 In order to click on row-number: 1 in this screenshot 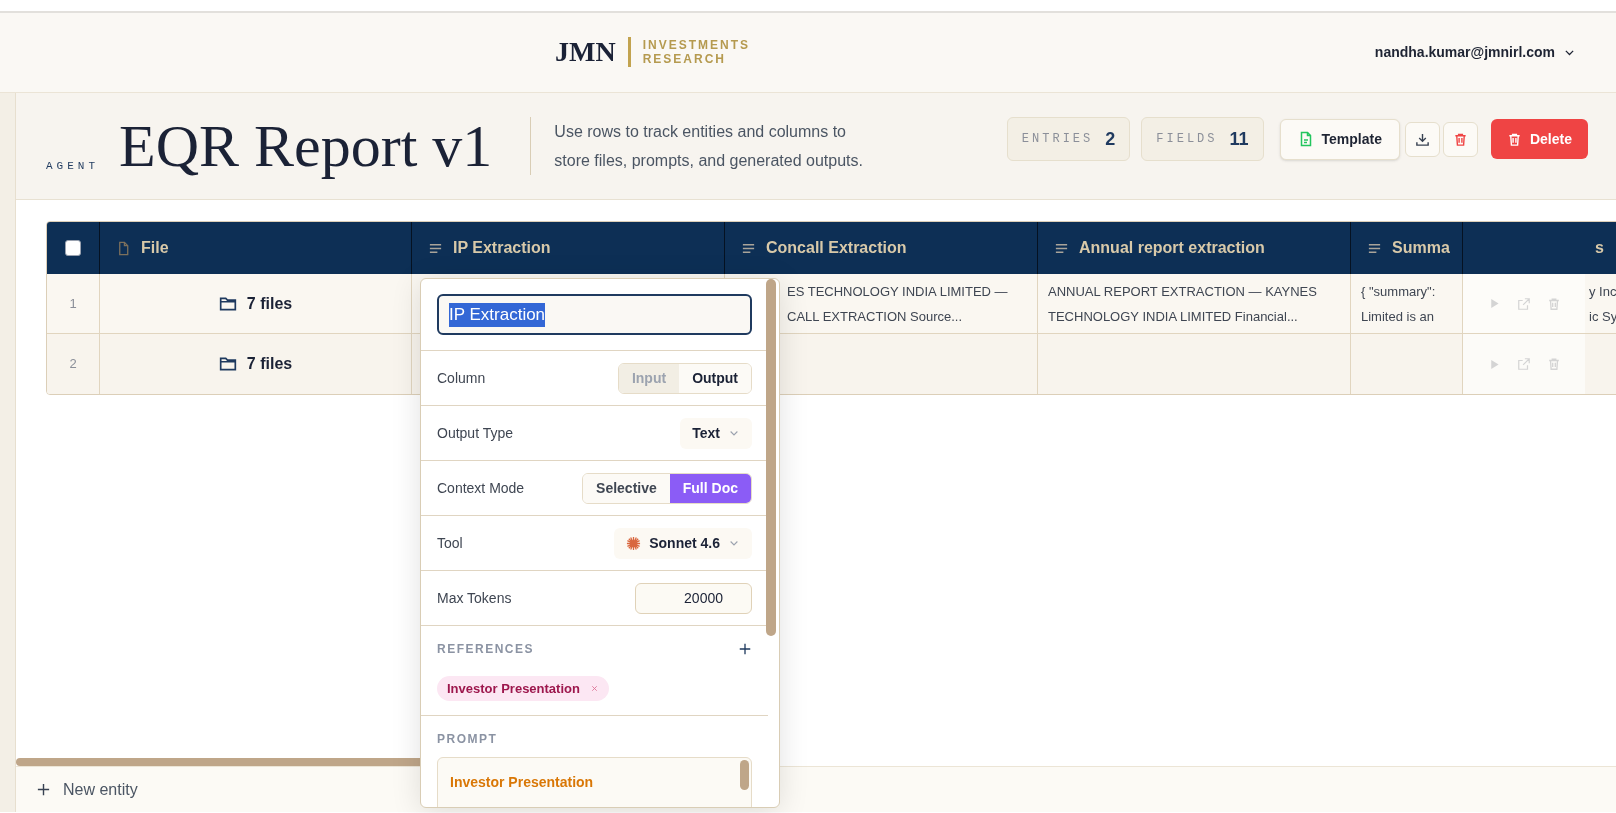, I will do `click(73, 303)`.